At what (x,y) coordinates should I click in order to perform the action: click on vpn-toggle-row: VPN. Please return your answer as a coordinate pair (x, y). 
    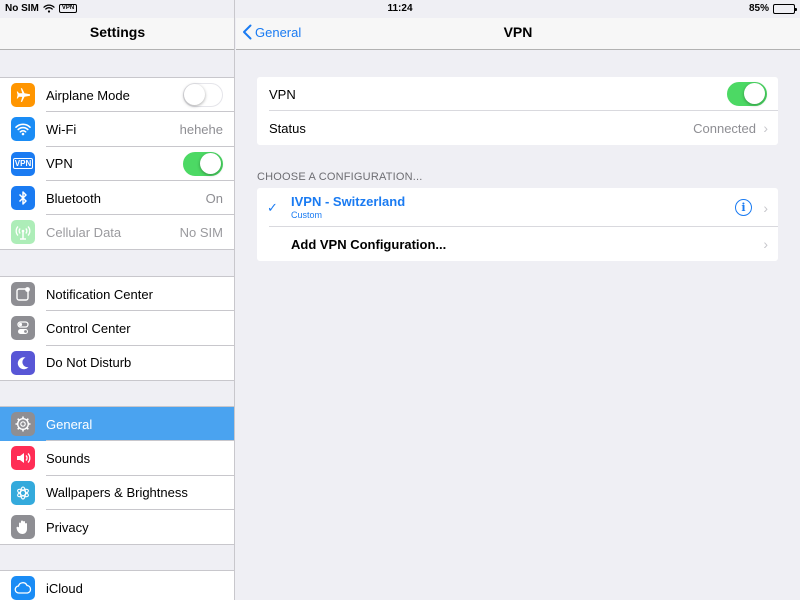
    Looking at the image, I should click on (517, 94).